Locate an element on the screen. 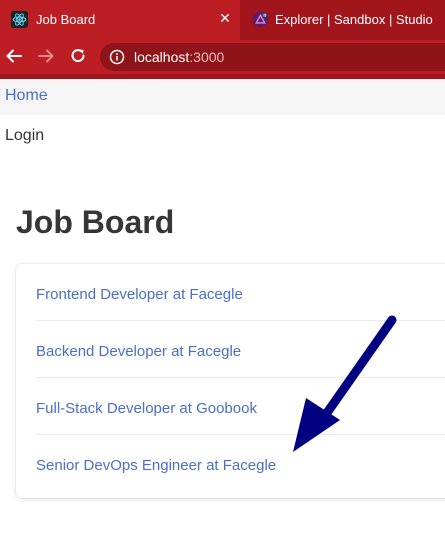  browser-tab-bar: Job Board ✕ Explorer | Sandbox | Studio is located at coordinates (222, 20).